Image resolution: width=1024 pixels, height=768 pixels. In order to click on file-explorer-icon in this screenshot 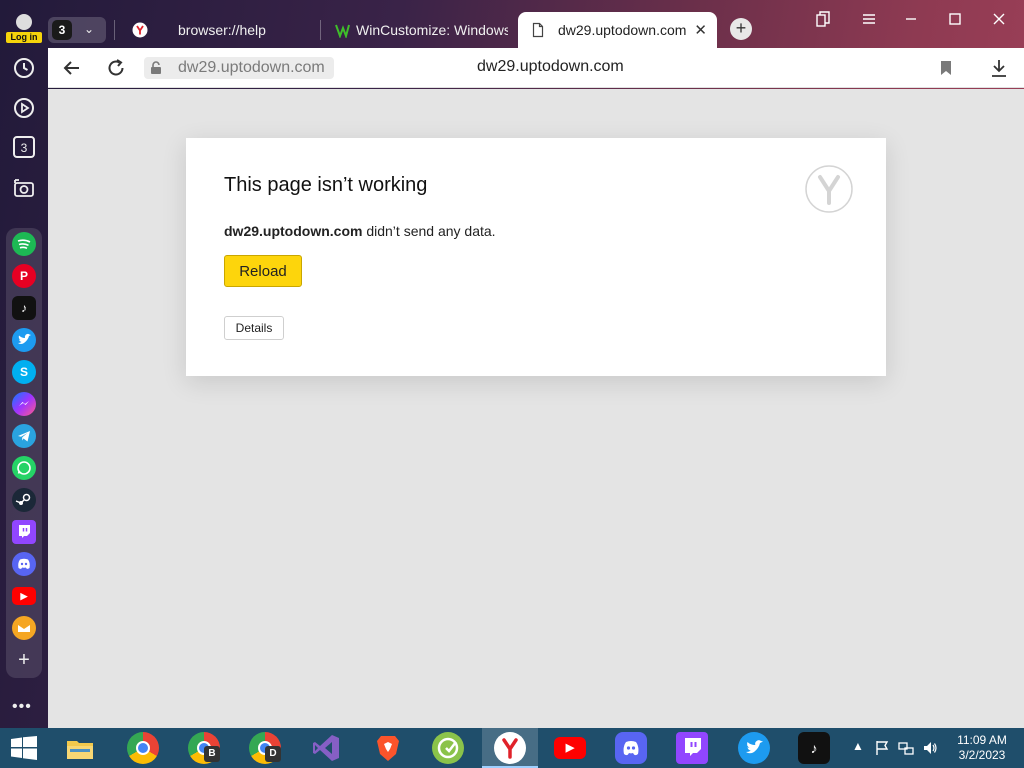, I will do `click(80, 748)`.